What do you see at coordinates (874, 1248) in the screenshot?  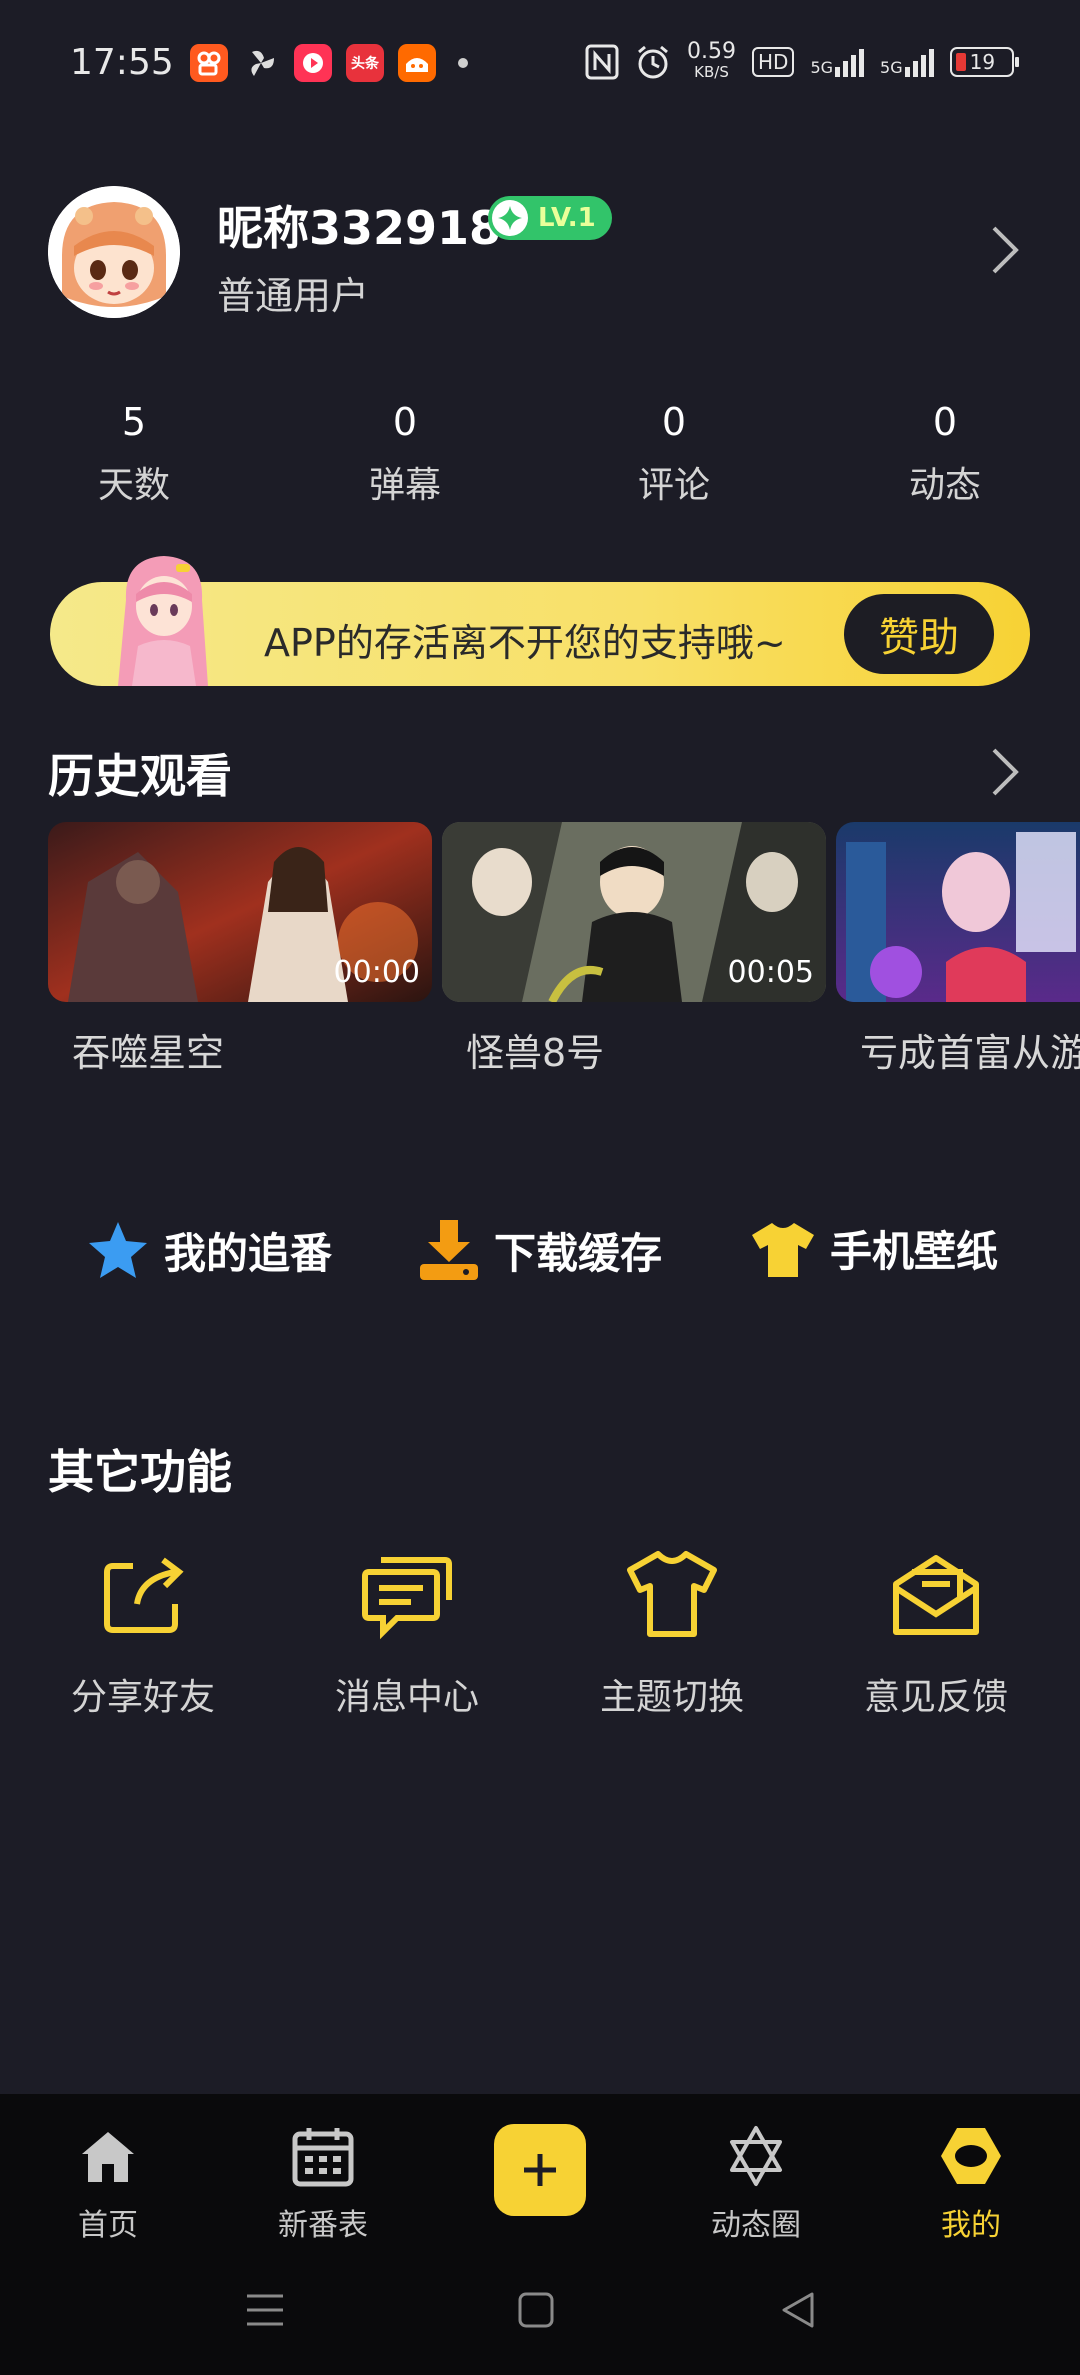 I see `quick-action-wallpaper: 手机壁纸` at bounding box center [874, 1248].